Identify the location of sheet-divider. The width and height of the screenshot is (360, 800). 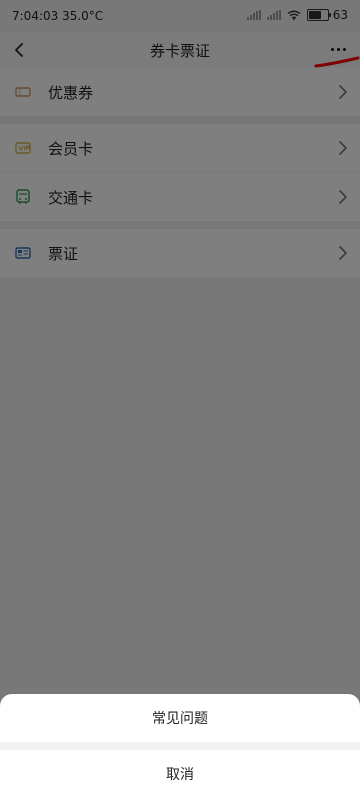
(180, 746).